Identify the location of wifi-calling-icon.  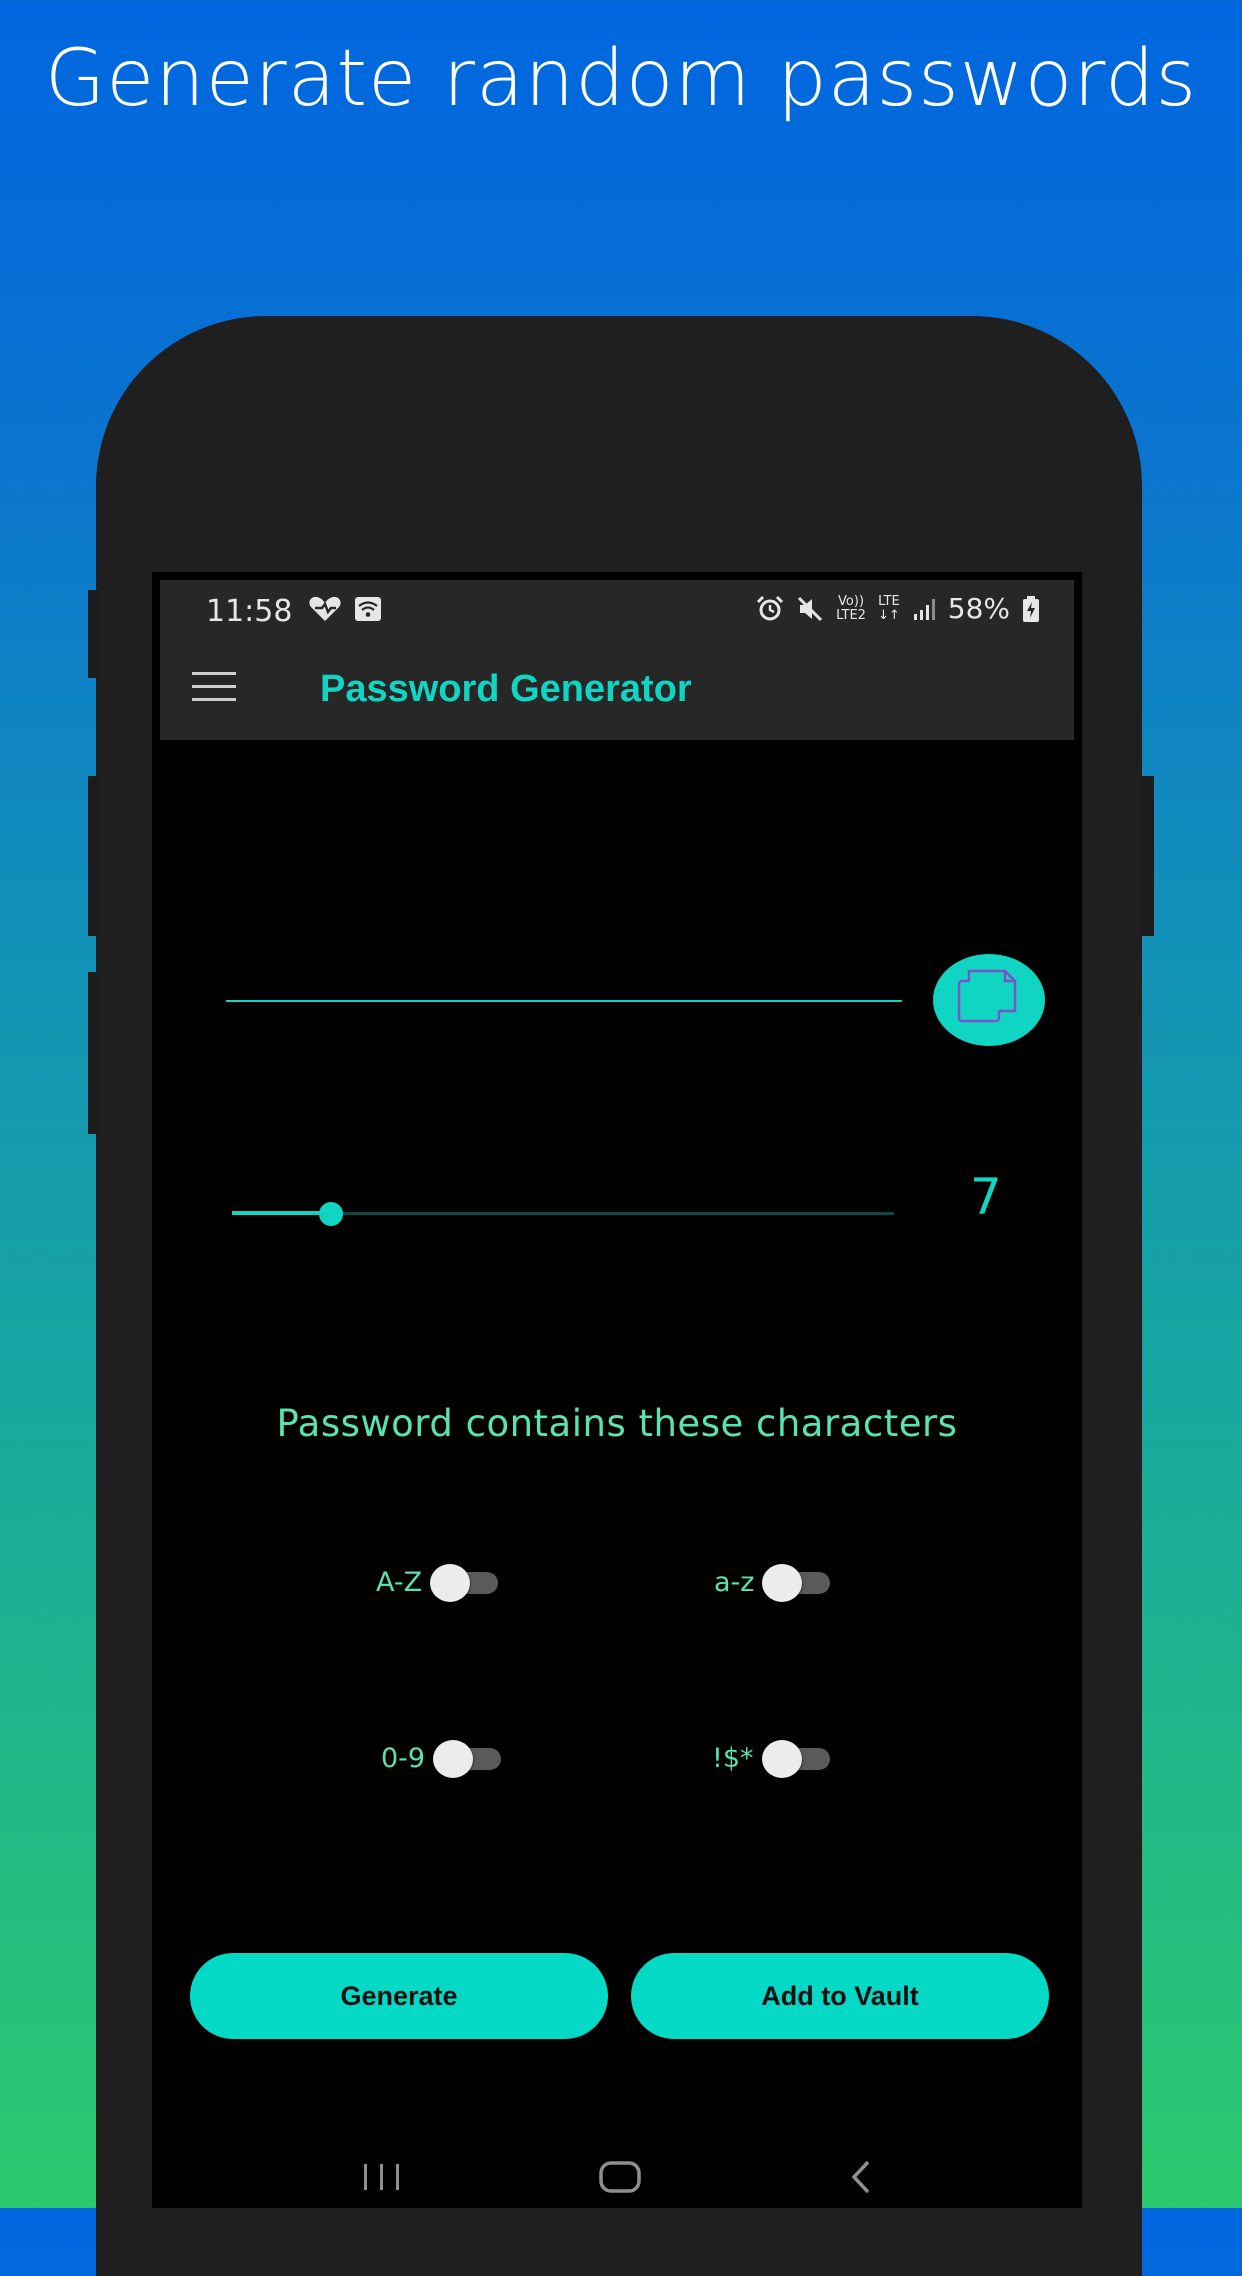
(368, 609).